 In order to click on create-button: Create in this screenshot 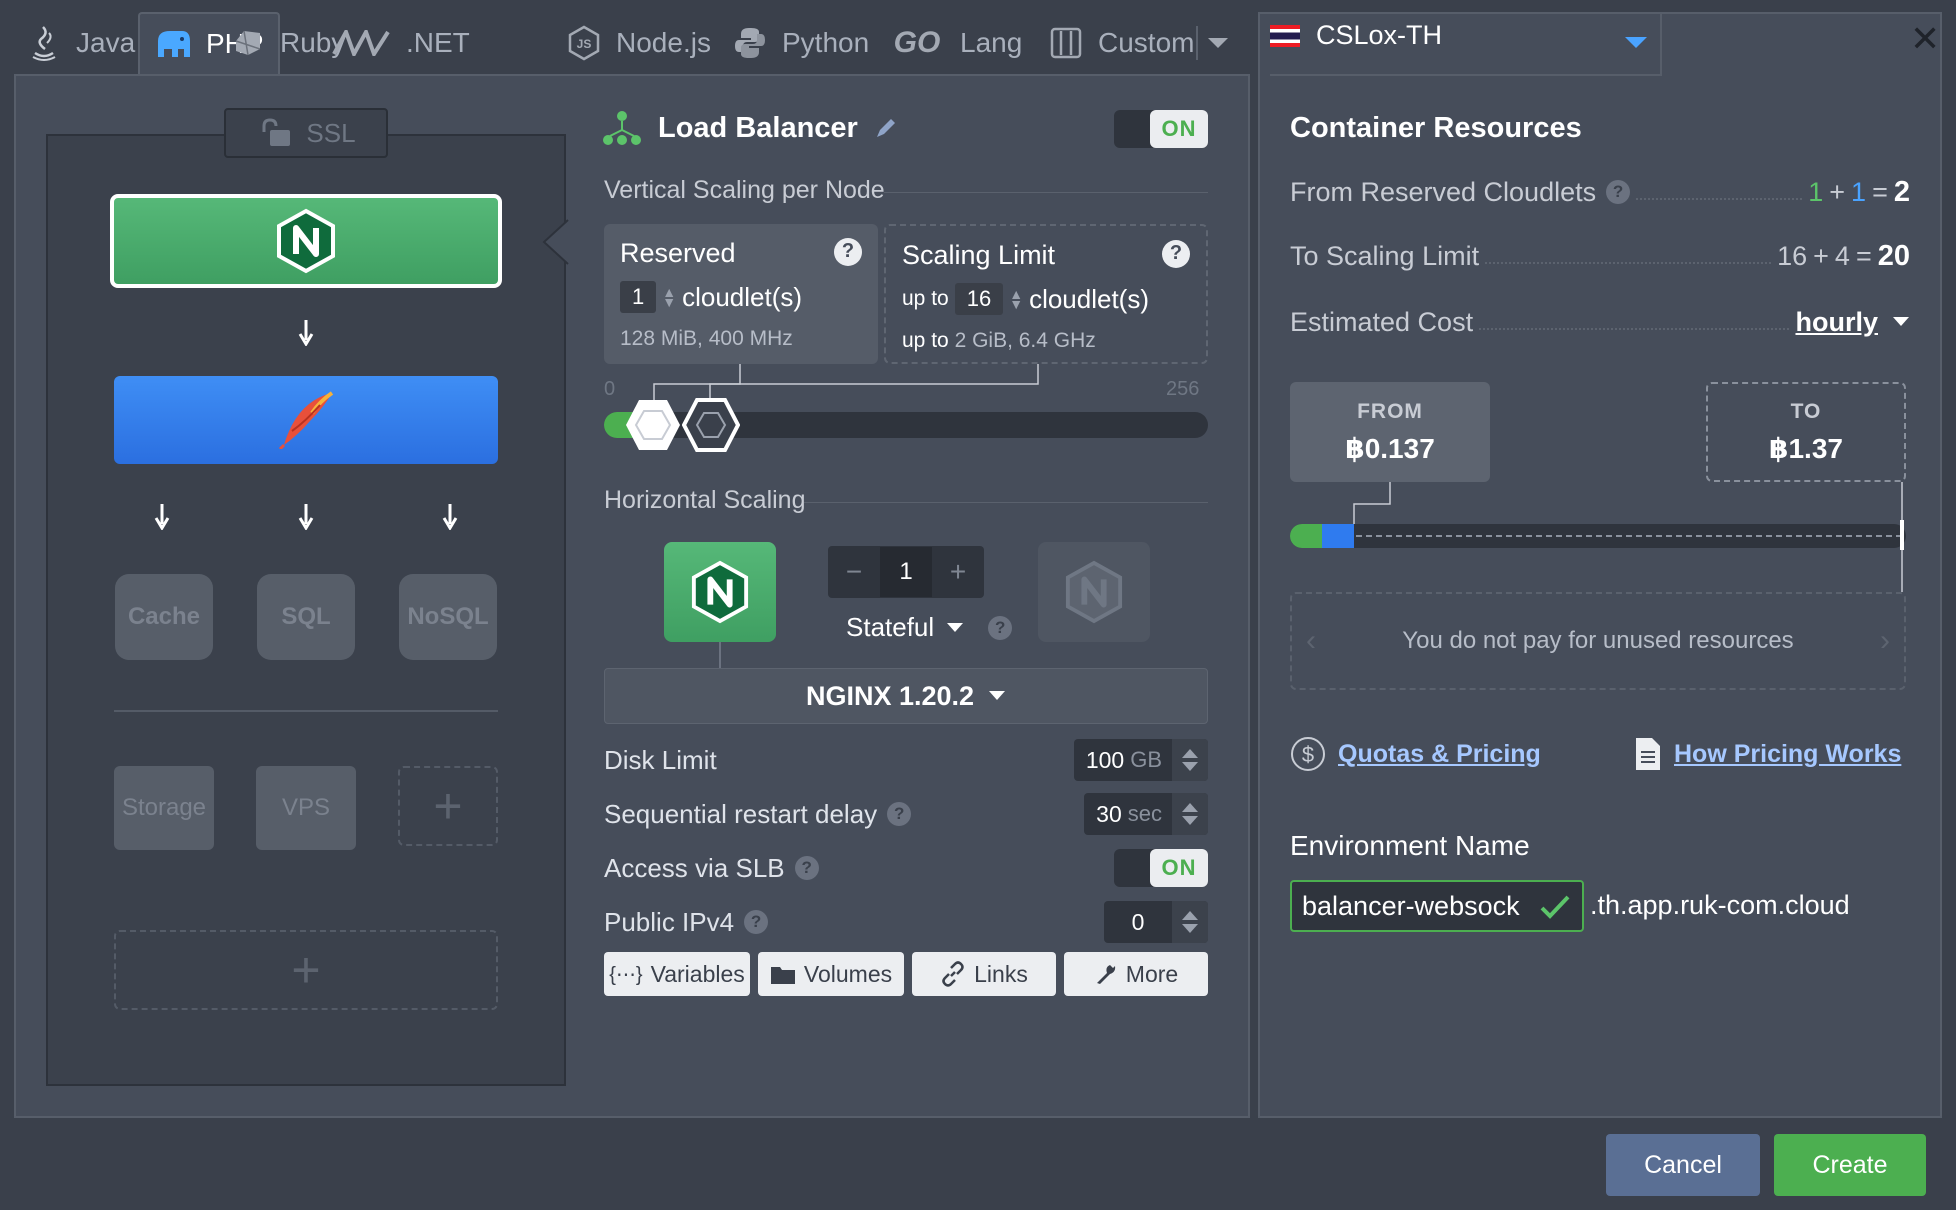, I will do `click(1850, 1165)`.